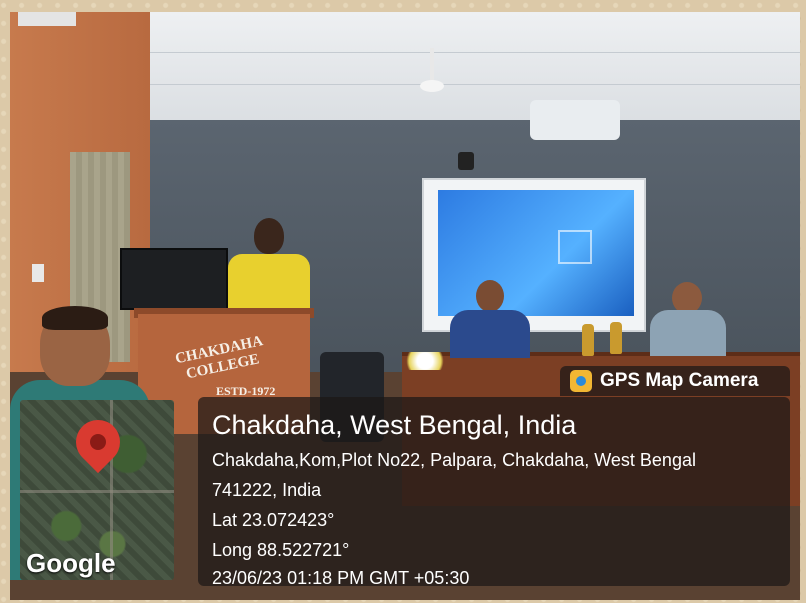 The height and width of the screenshot is (603, 806). I want to click on air-conditioner, so click(47, 19).